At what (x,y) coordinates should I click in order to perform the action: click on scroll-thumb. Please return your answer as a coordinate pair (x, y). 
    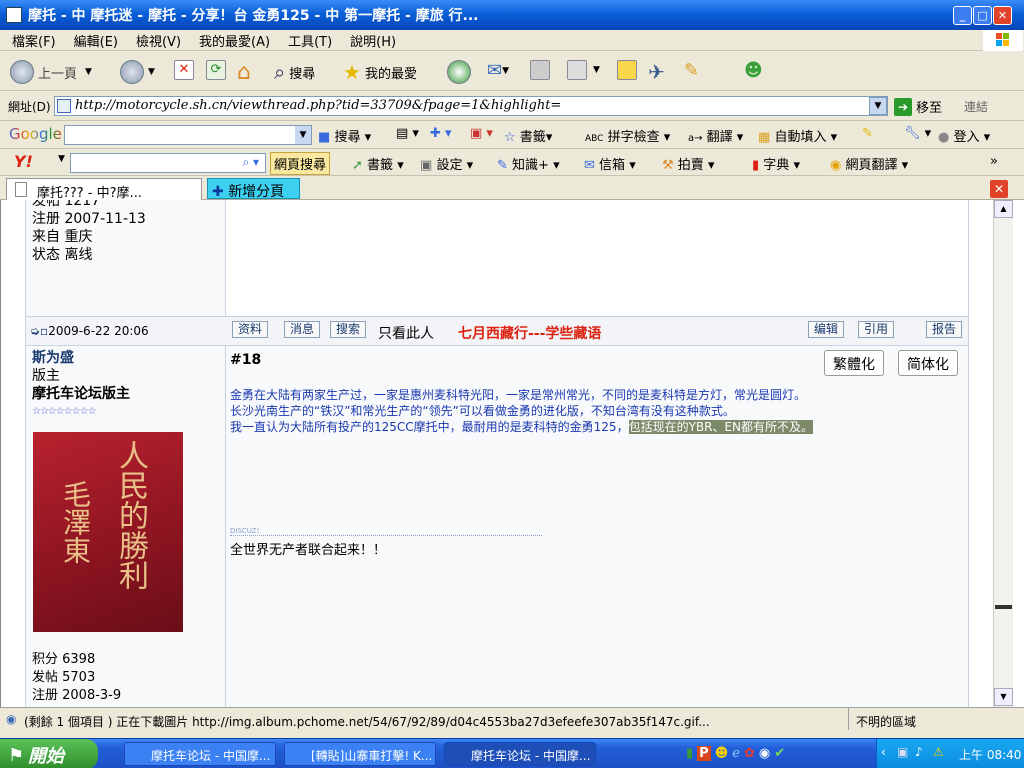
    Looking at the image, I should click on (1003, 607).